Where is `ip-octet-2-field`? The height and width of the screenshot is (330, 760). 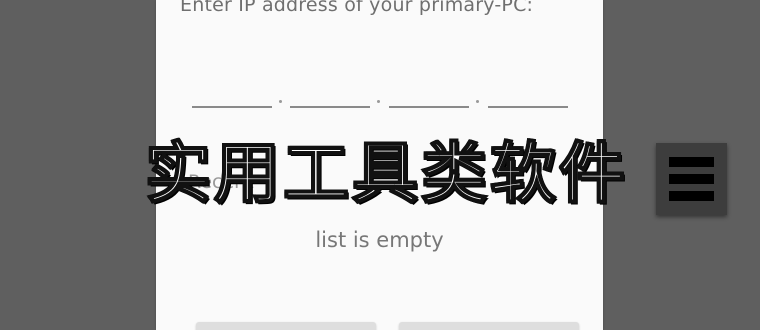 ip-octet-2-field is located at coordinates (330, 105).